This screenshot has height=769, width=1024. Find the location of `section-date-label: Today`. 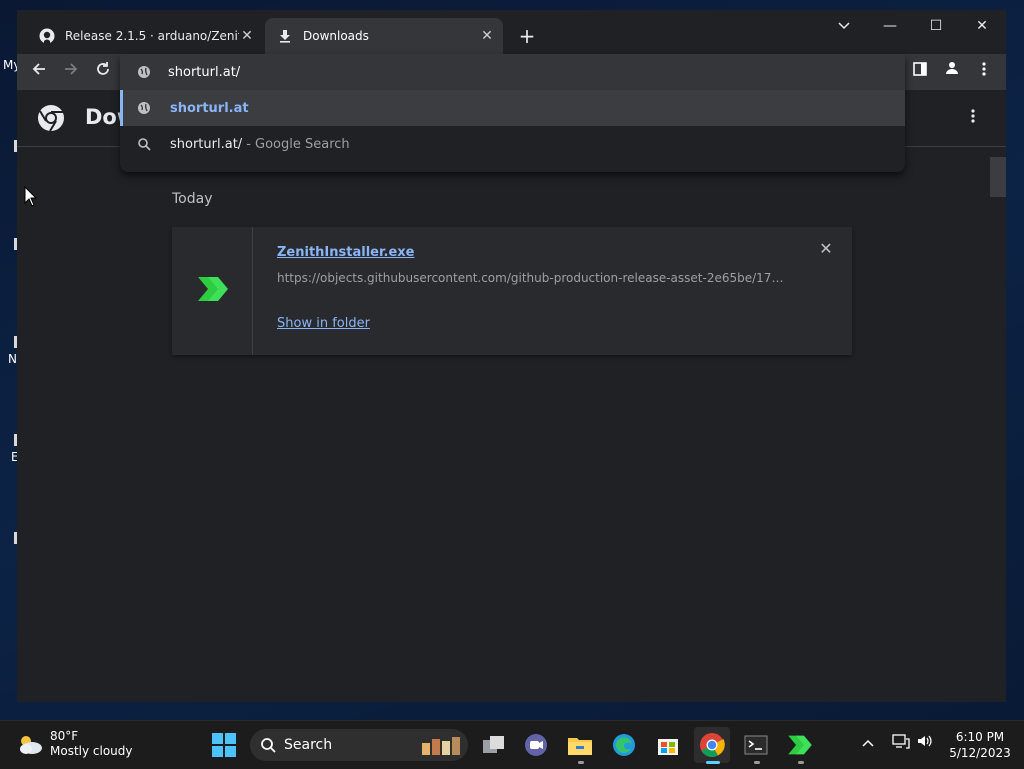

section-date-label: Today is located at coordinates (192, 199).